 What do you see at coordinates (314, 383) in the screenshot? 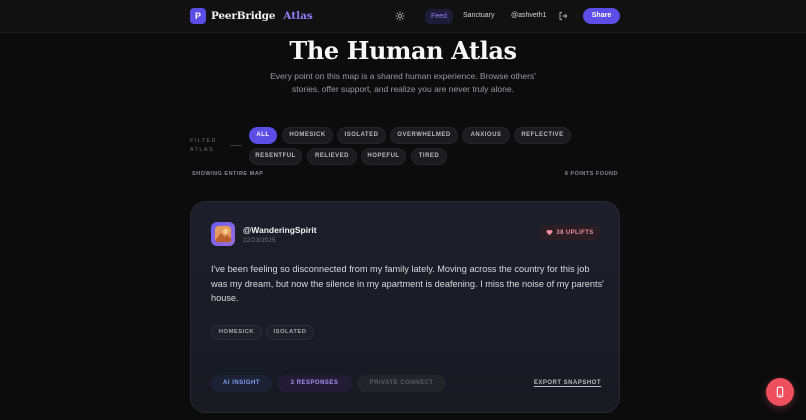
I see `responses-button: 3 RESPONSES` at bounding box center [314, 383].